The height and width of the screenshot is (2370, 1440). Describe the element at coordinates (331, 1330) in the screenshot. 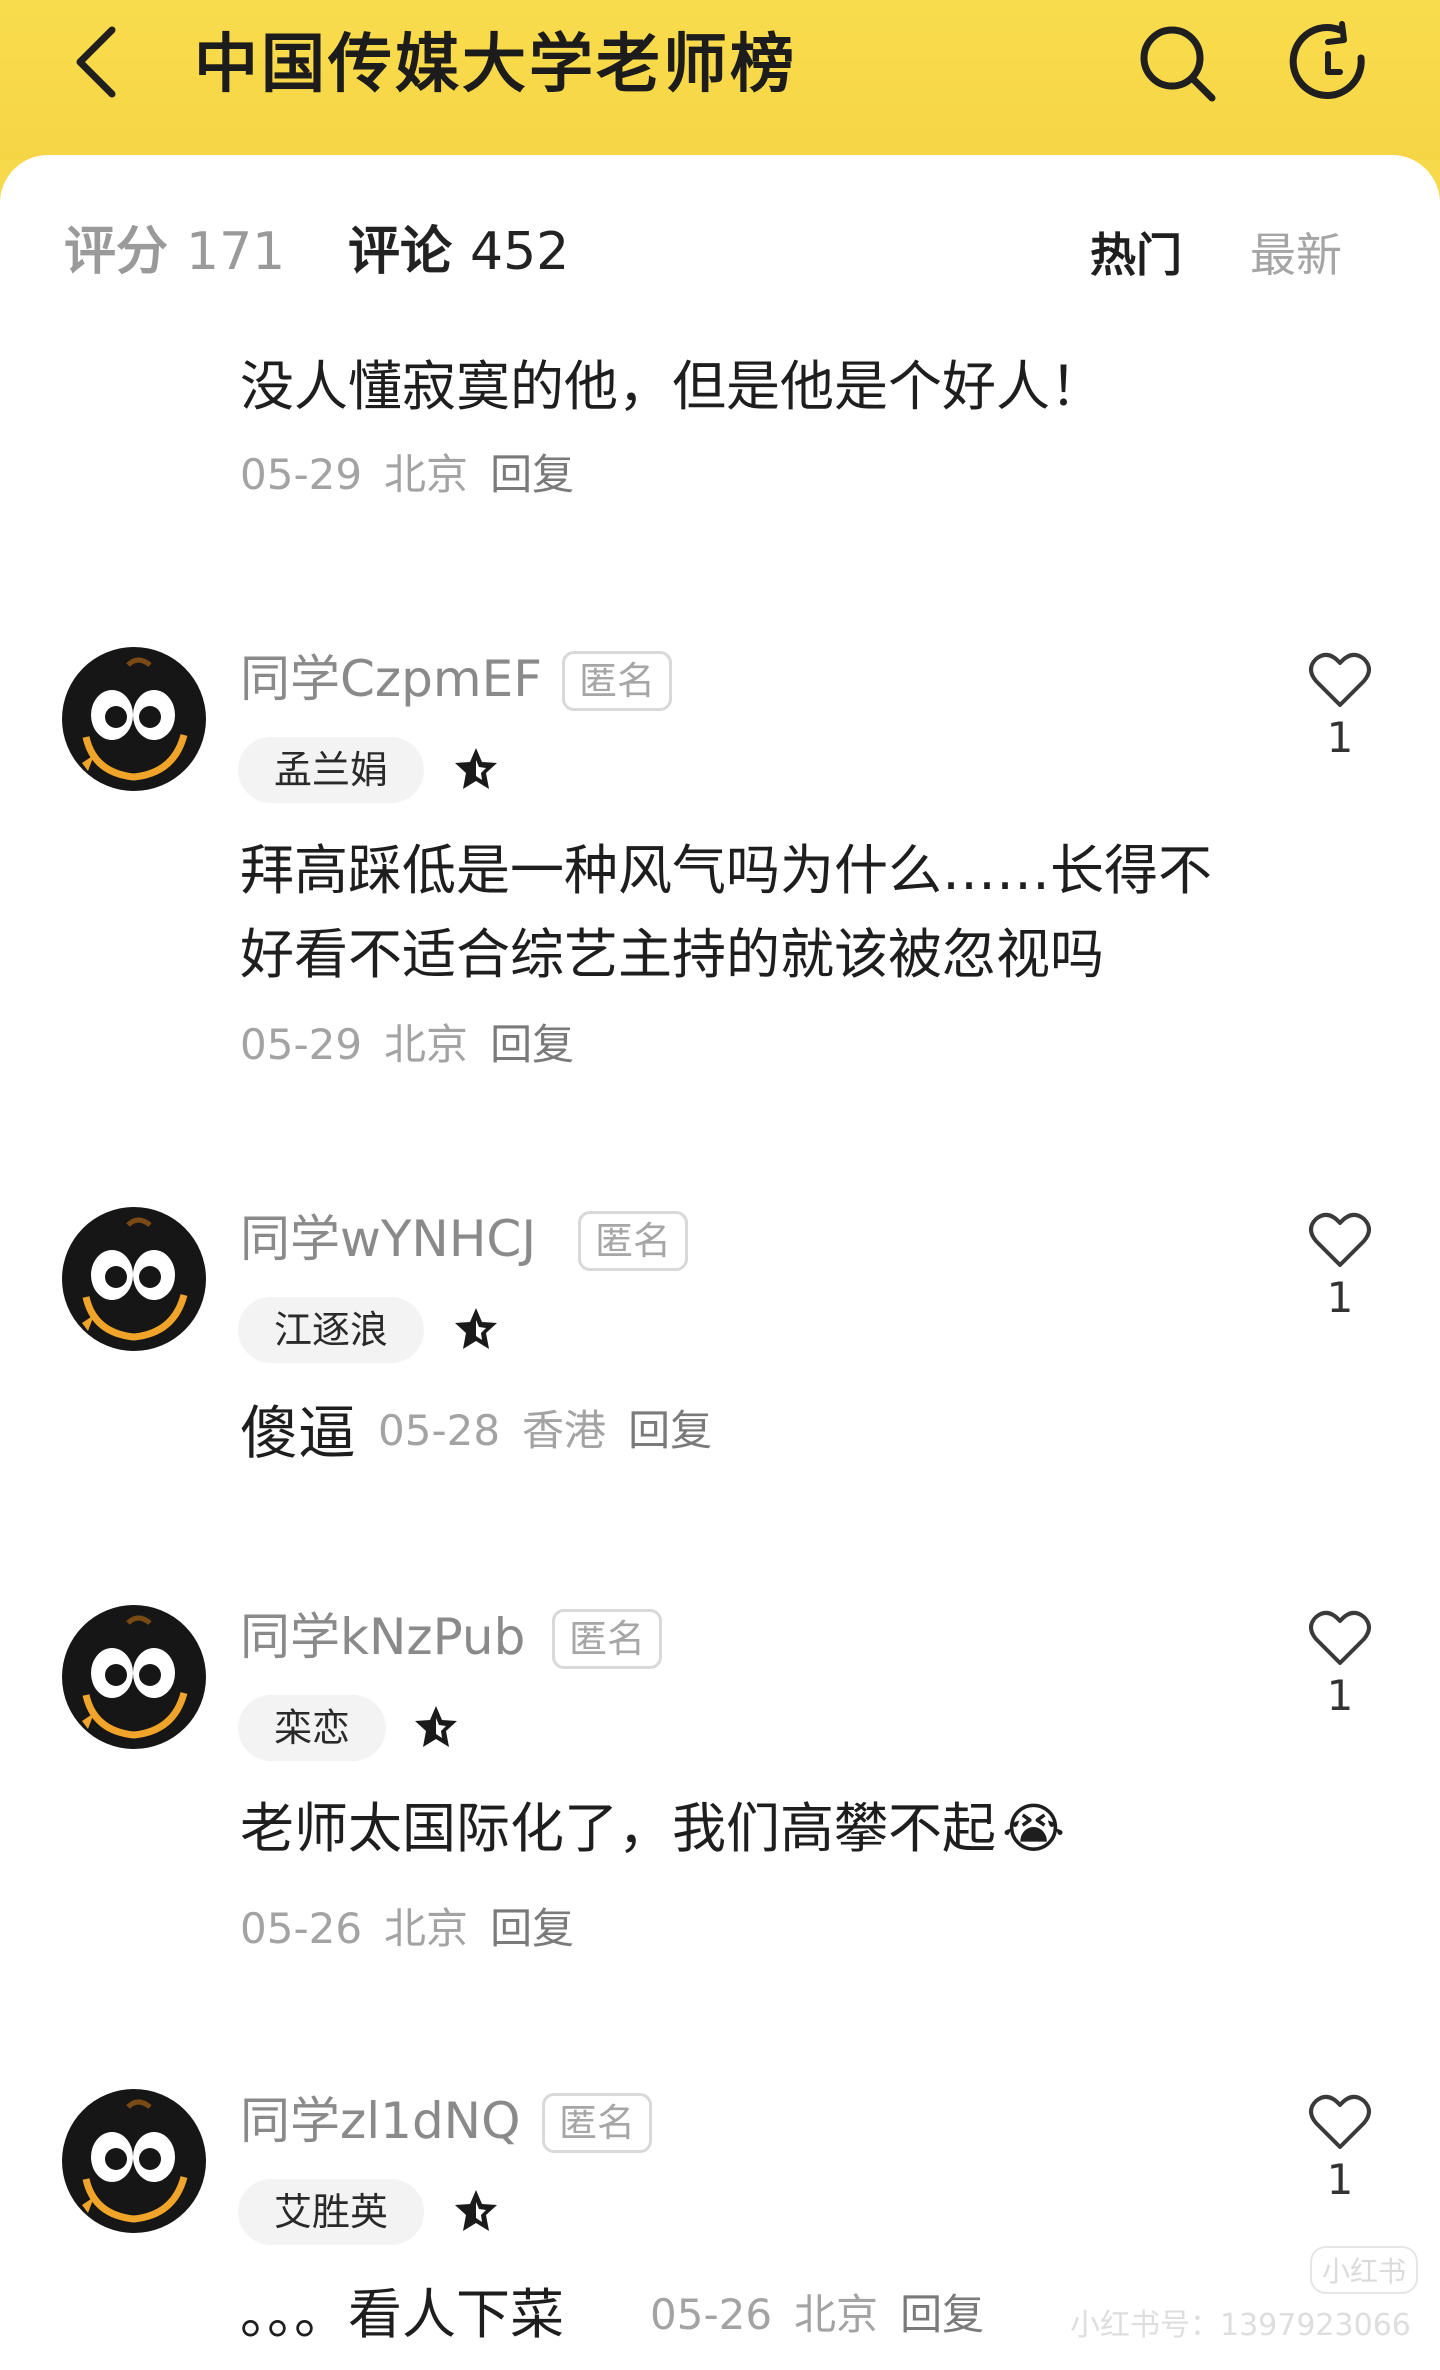

I see `teacher-tag: 江逐浪` at that location.